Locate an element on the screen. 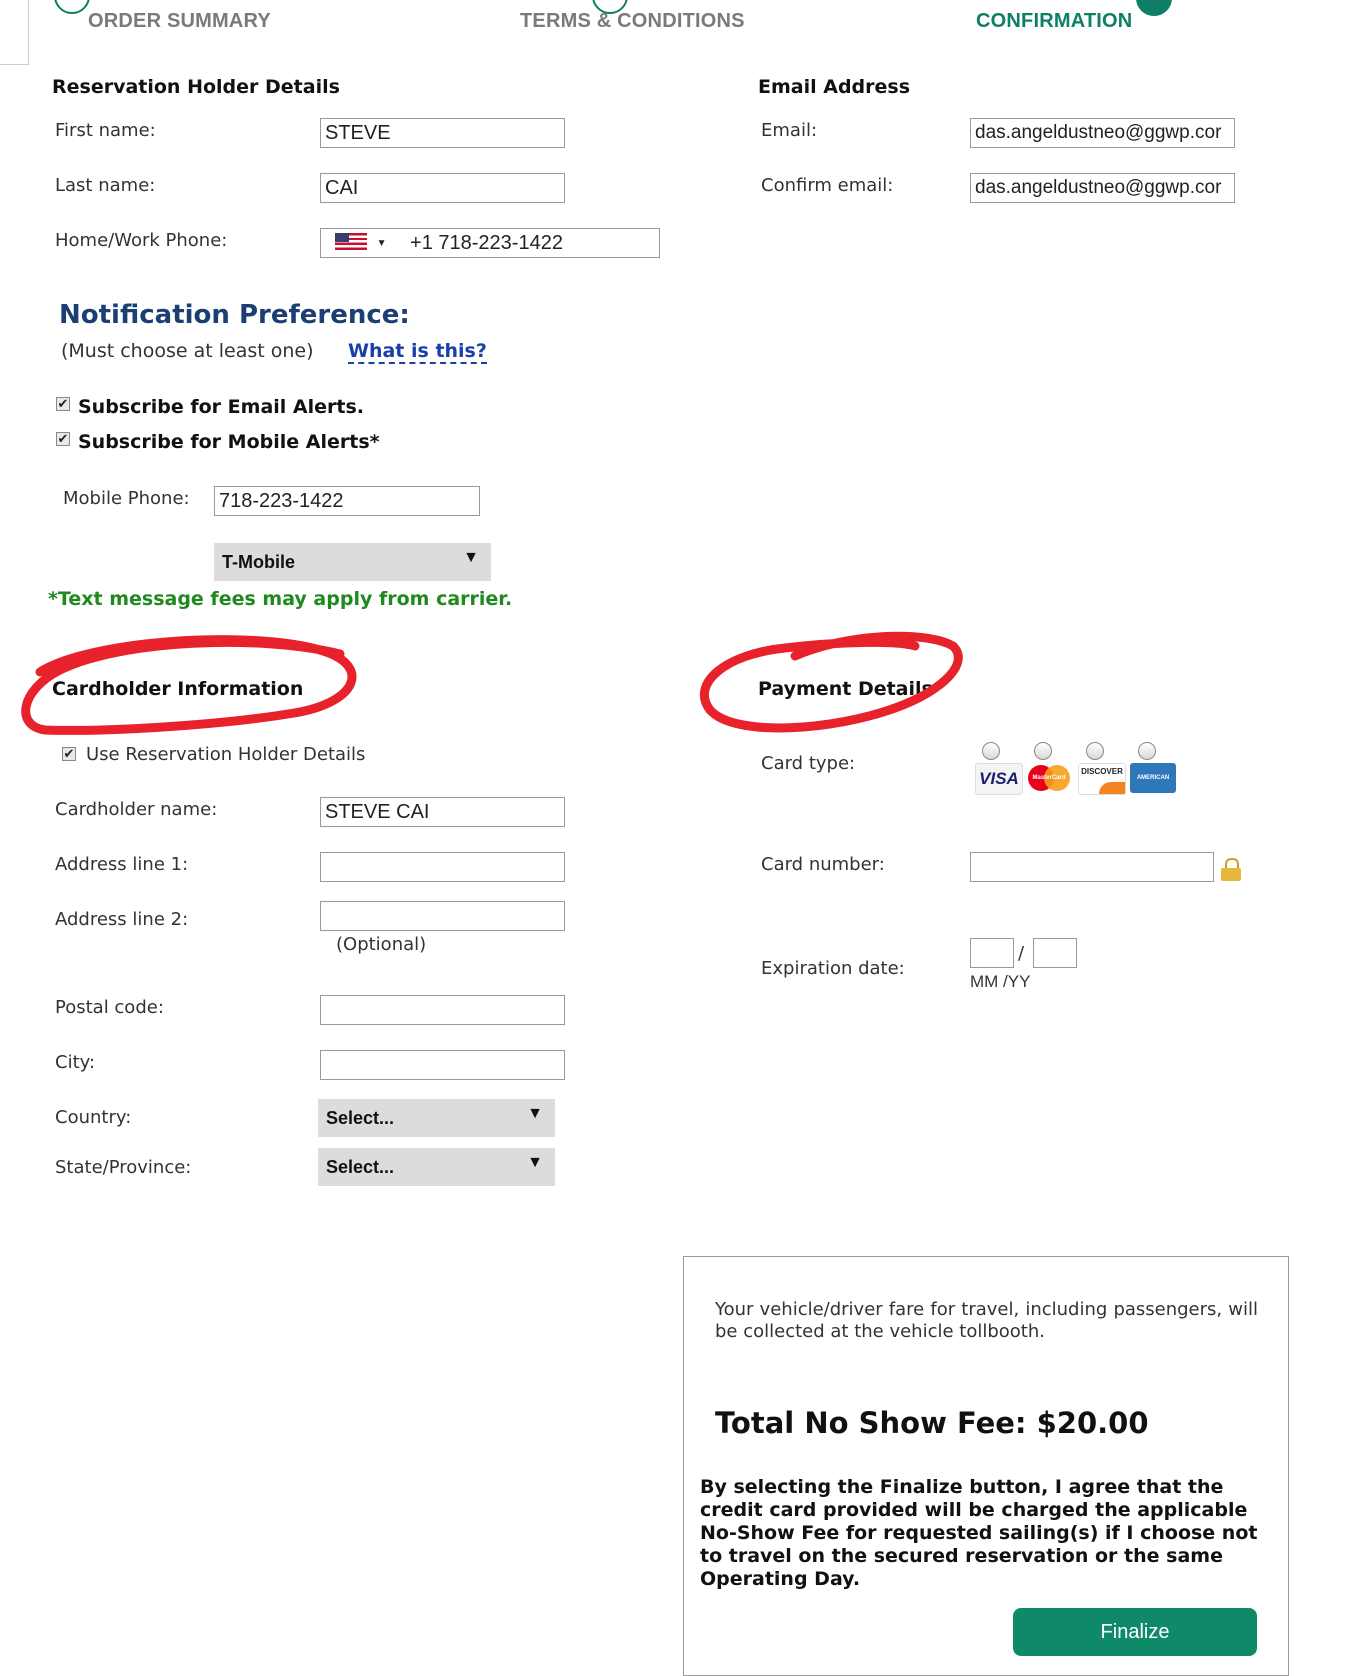 The image size is (1360, 1676). mastercard-card-icon: MasterCard is located at coordinates (1049, 778).